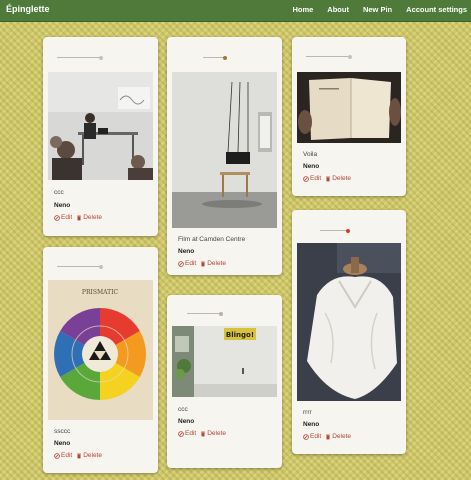  Describe the element at coordinates (338, 9) in the screenshot. I see `nav-about-link: About` at that location.